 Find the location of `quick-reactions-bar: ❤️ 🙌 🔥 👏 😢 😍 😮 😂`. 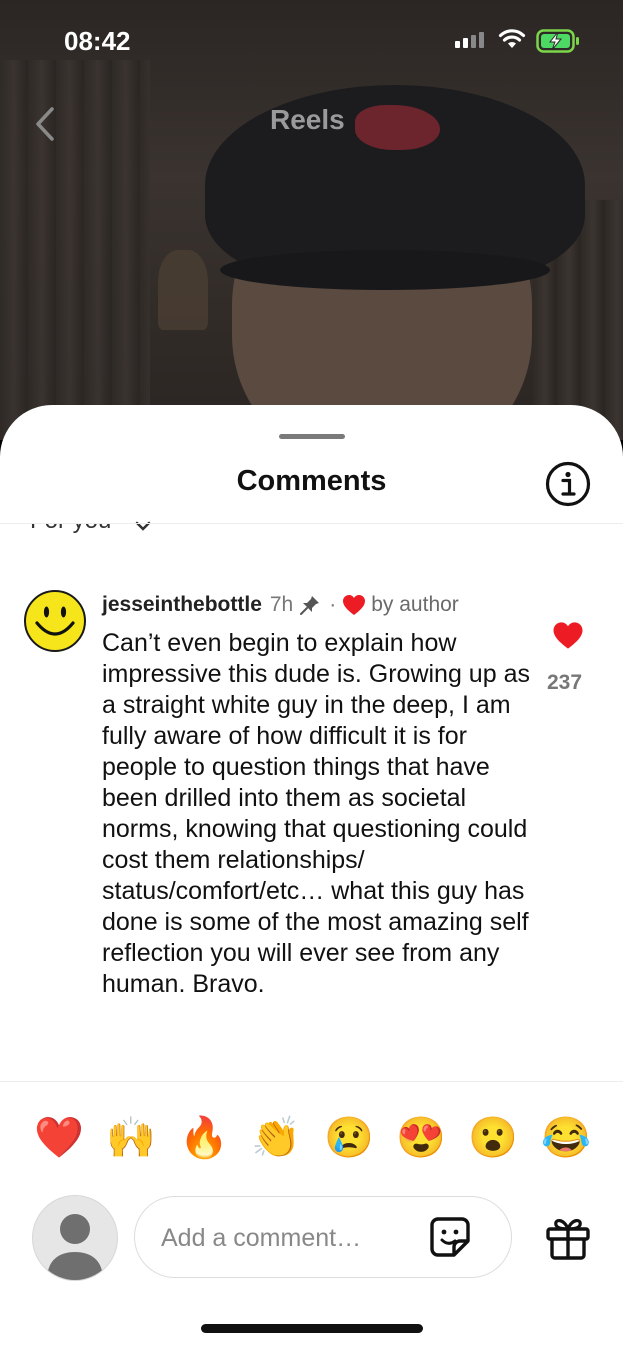

quick-reactions-bar: ❤️ 🙌 🔥 👏 😢 😍 😮 😂 is located at coordinates (311, 1143).